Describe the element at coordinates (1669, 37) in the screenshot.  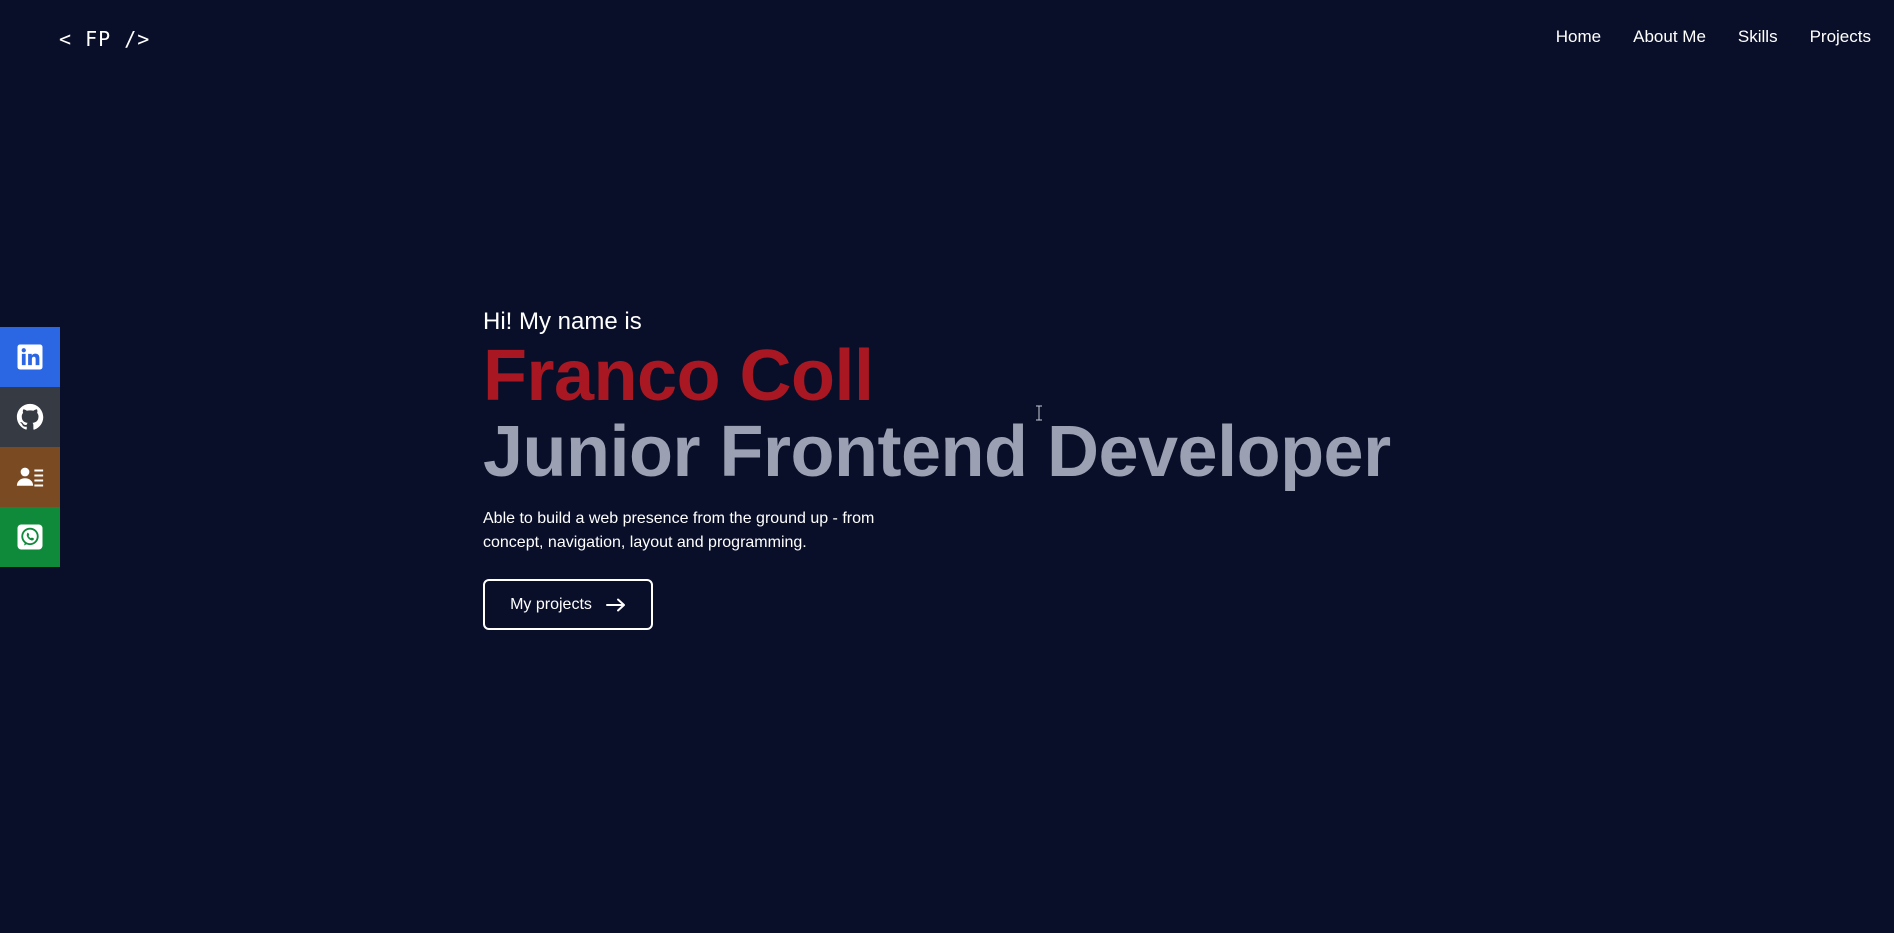
I see `nav-about-me: About Me` at that location.